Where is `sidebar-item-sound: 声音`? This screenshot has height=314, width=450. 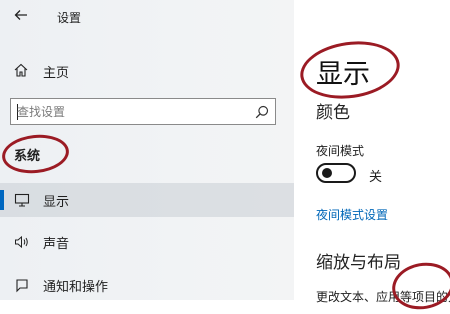
sidebar-item-sound: 声音 is located at coordinates (147, 242).